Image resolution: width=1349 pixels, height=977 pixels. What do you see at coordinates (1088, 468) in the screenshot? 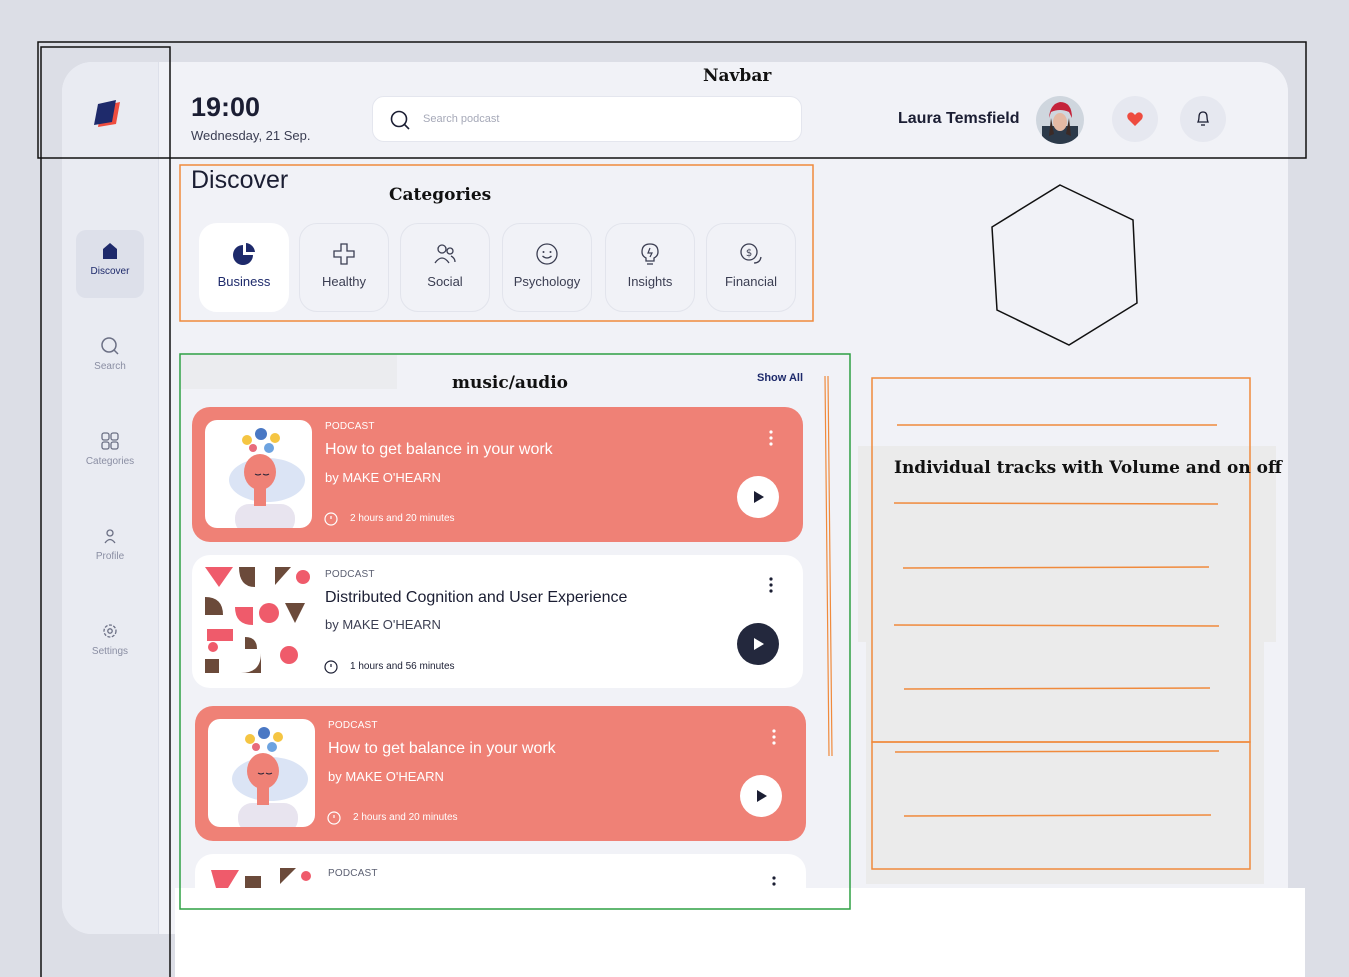
I see `annotation-tracks: Individual tracks with Volume and on off` at bounding box center [1088, 468].